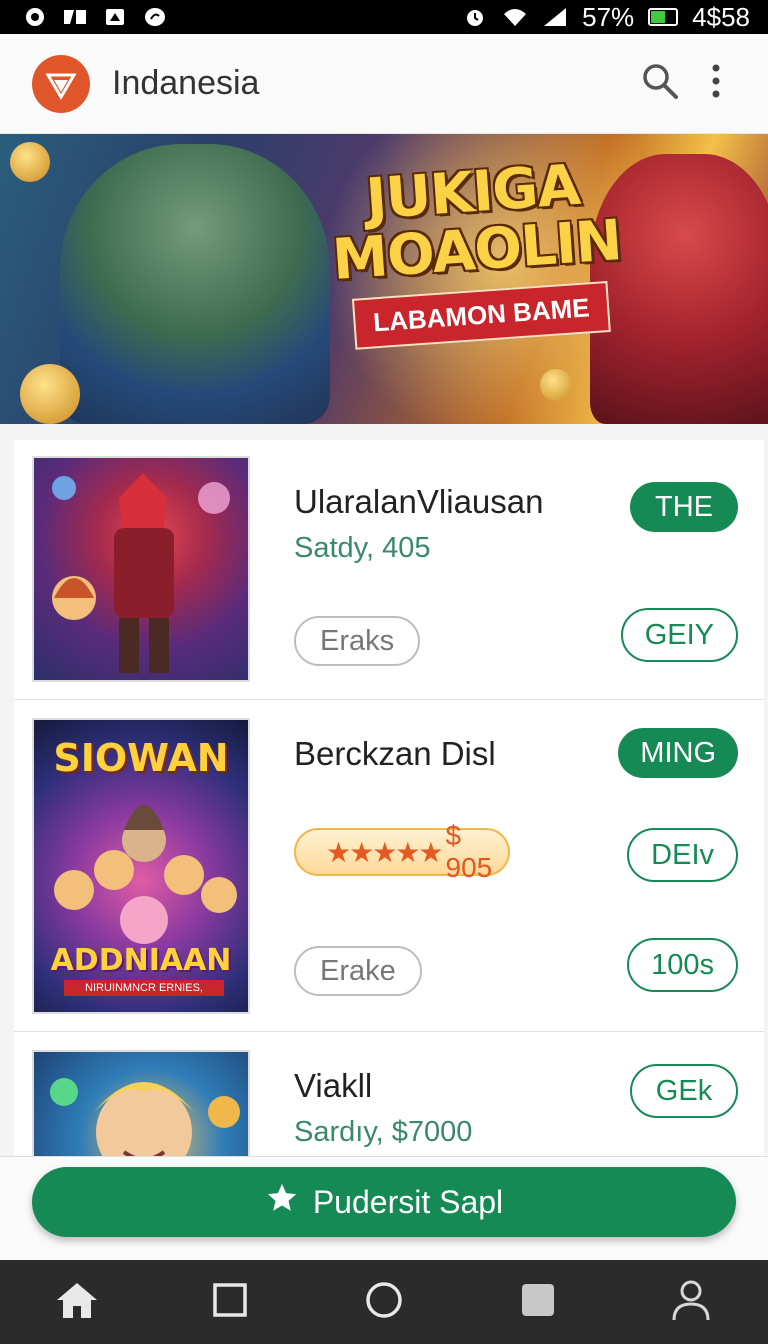 The width and height of the screenshot is (768, 1344). I want to click on item-title: Viakll, so click(333, 1086).